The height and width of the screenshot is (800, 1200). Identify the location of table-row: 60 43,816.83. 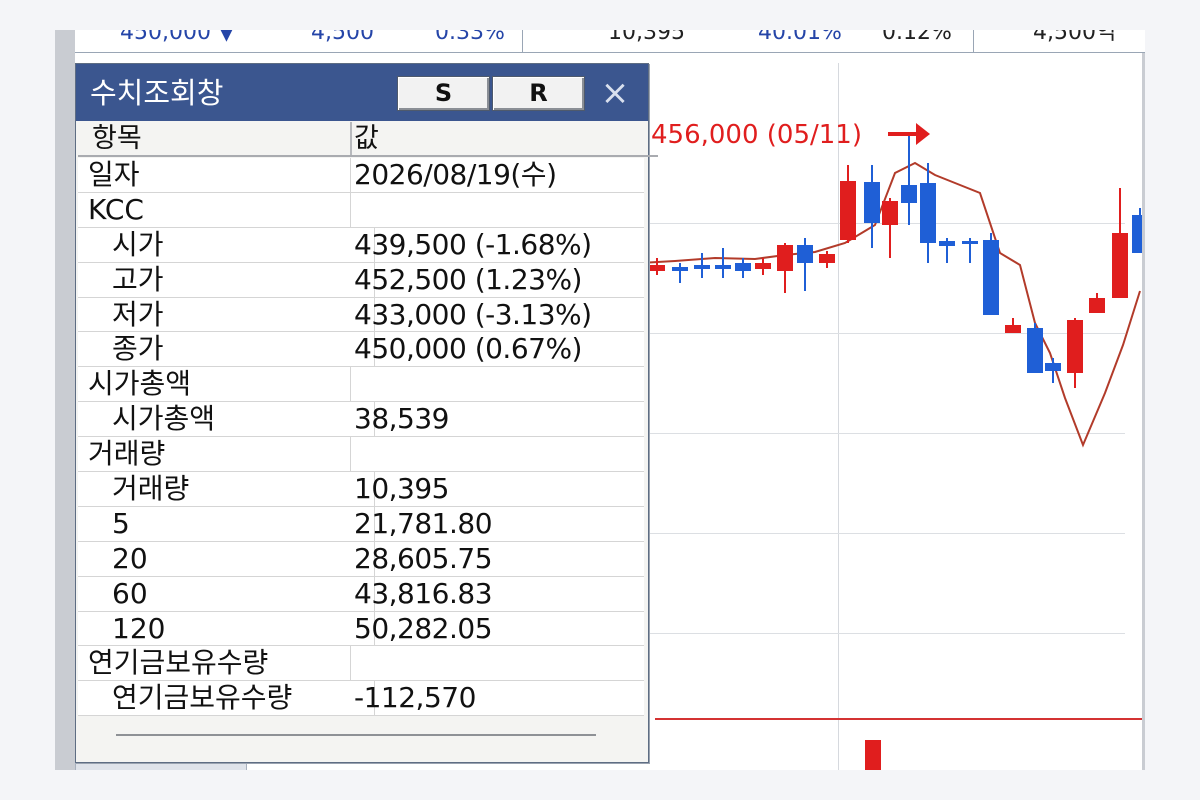
(361, 594).